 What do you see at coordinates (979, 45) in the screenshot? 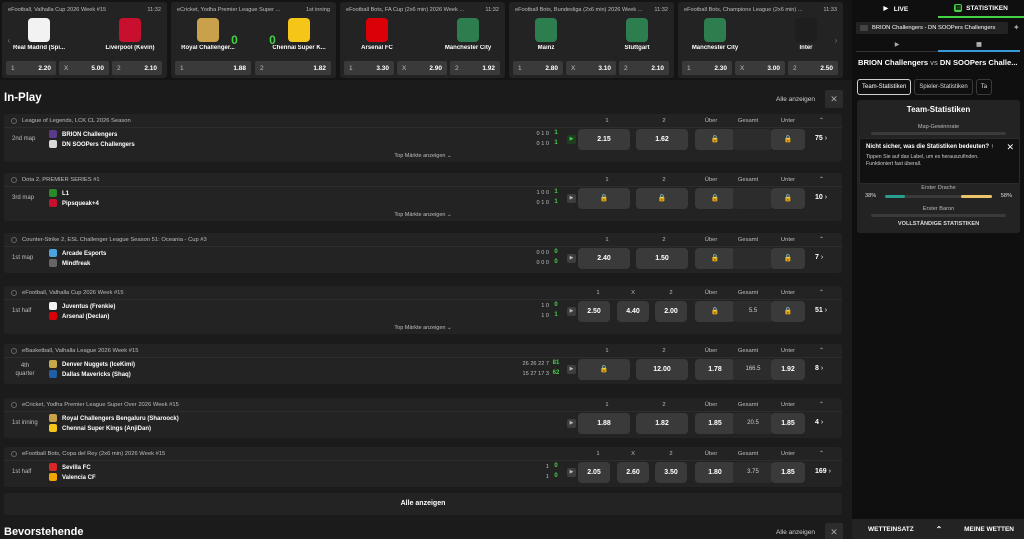
I see `tab-scoreboard: ▦` at bounding box center [979, 45].